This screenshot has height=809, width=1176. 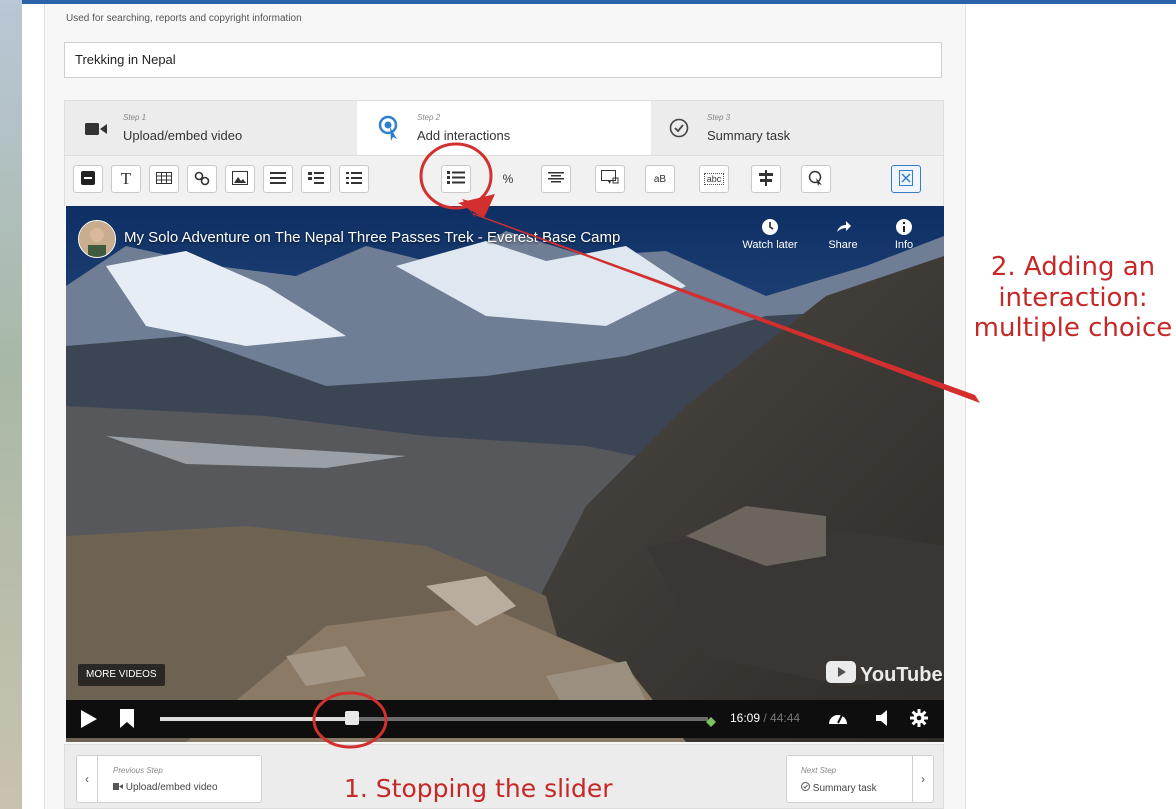 I want to click on annotation-arrow, so click(x=721, y=301).